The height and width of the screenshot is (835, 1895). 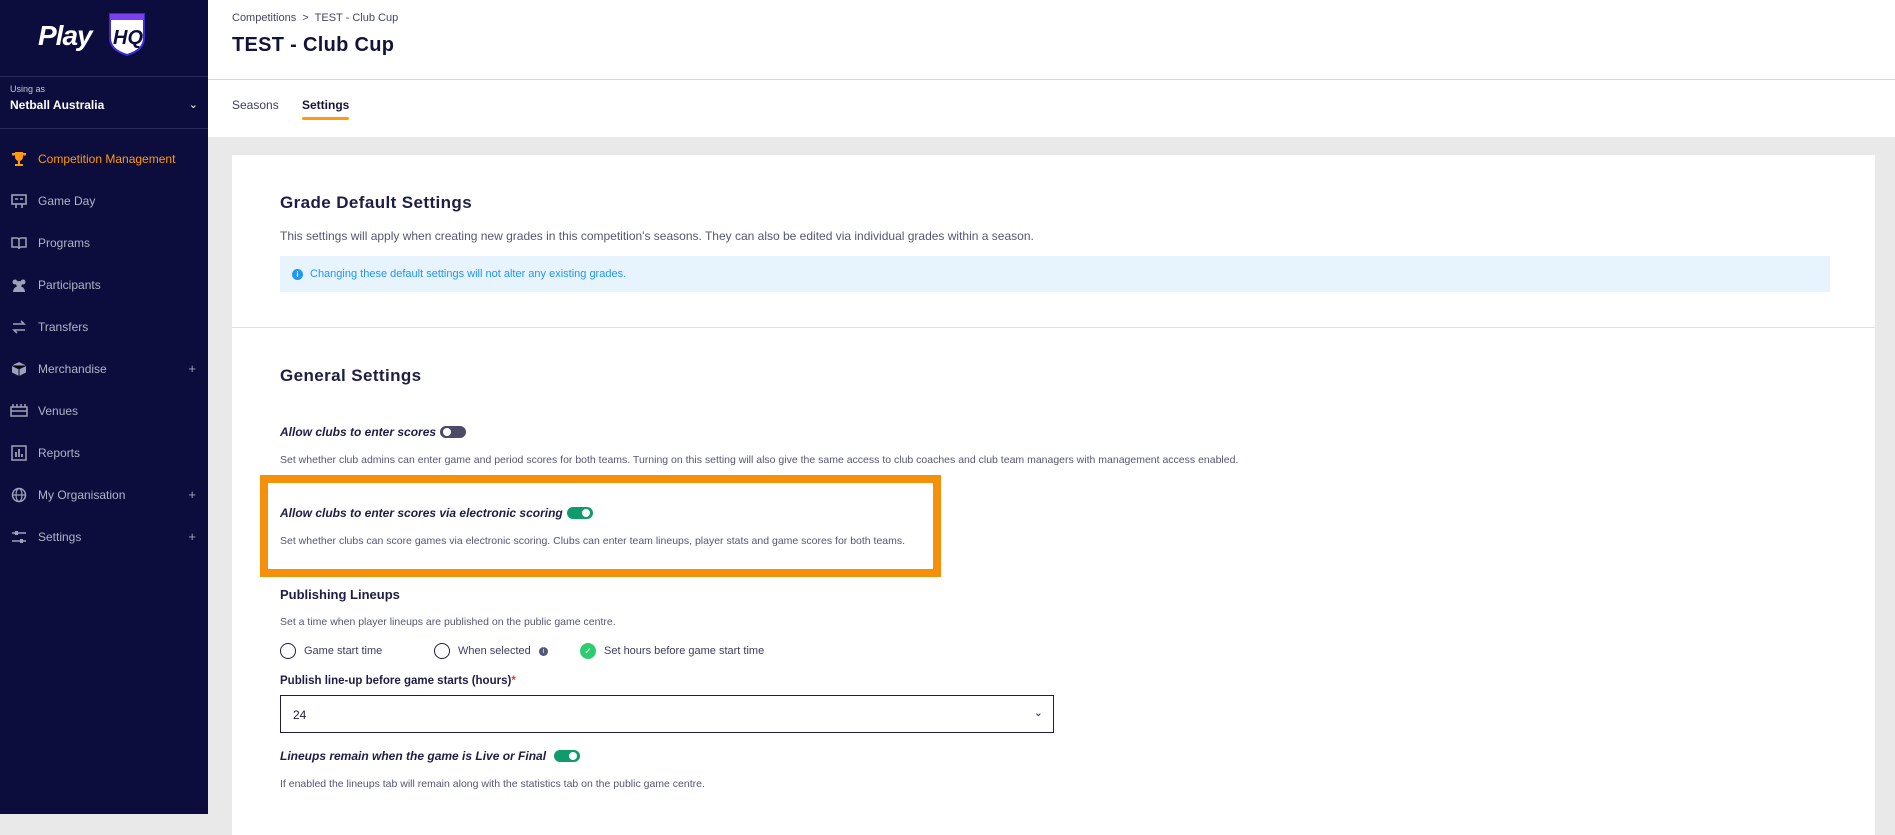 I want to click on using-as-label: Using as, so click(x=28, y=89).